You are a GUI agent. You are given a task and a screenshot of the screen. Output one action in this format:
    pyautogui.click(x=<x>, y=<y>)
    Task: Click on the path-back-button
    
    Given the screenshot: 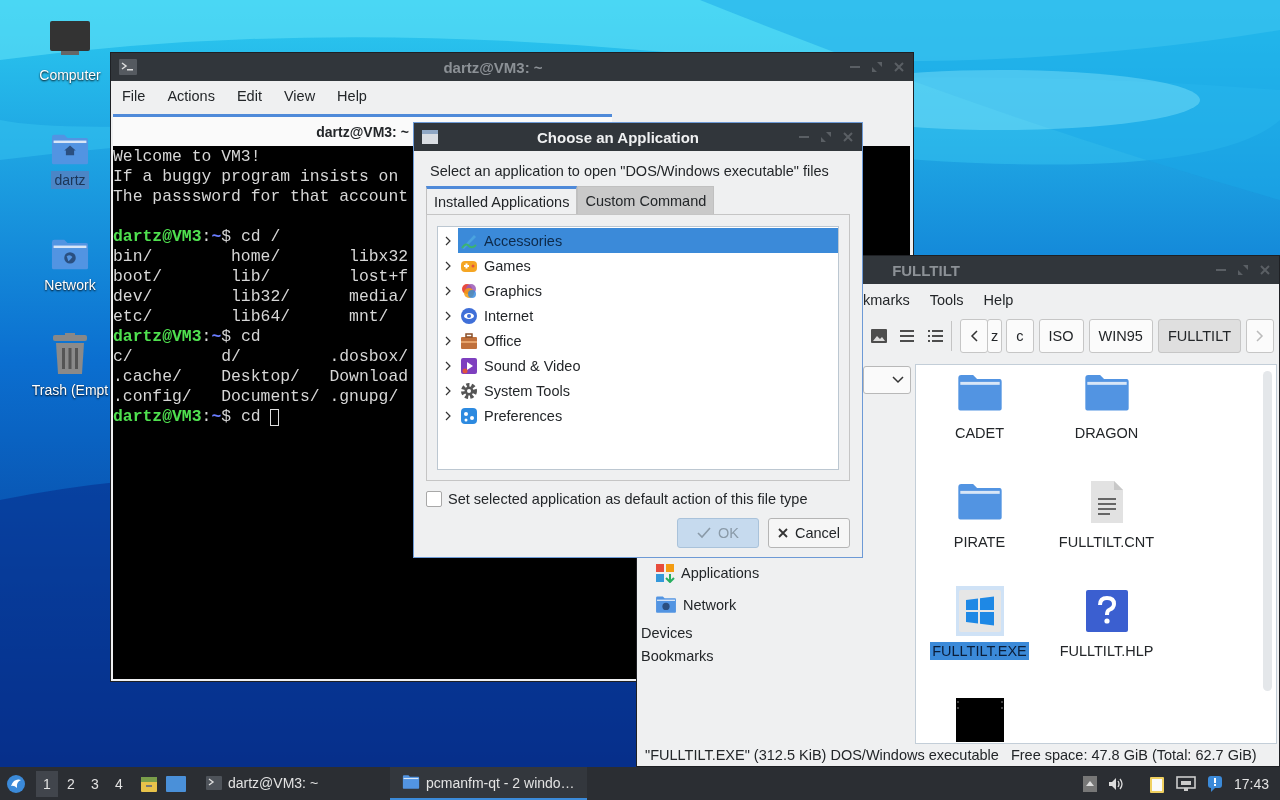 What is the action you would take?
    pyautogui.click(x=974, y=336)
    